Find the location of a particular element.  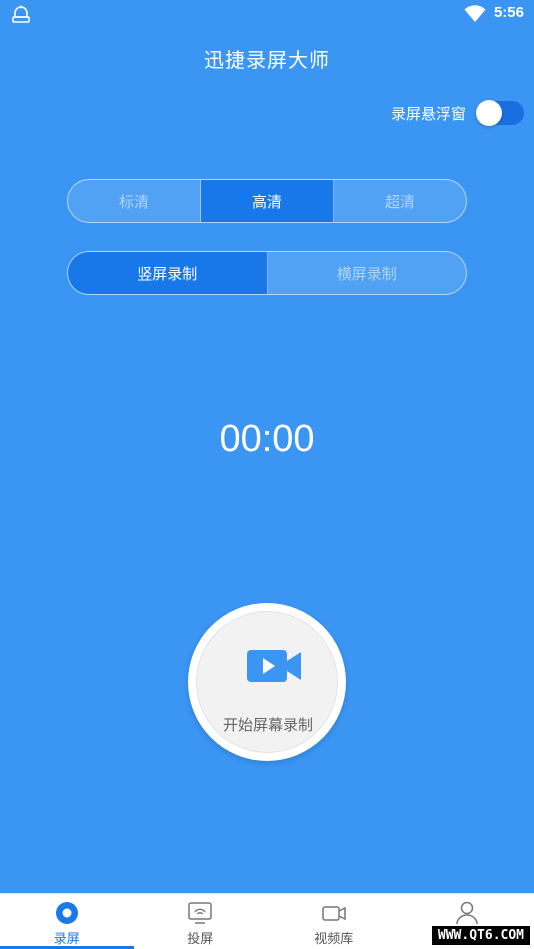

orientation-option-landscape: 横屏录制 is located at coordinates (367, 273).